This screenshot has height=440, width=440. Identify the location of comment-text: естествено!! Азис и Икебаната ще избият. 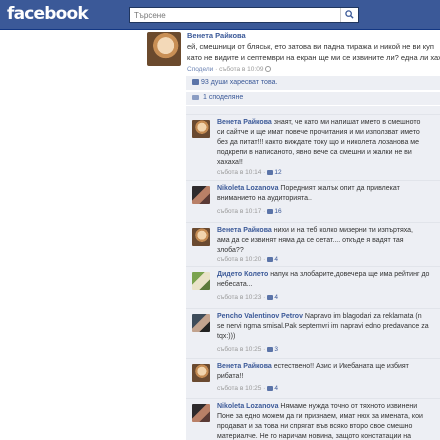
(341, 366).